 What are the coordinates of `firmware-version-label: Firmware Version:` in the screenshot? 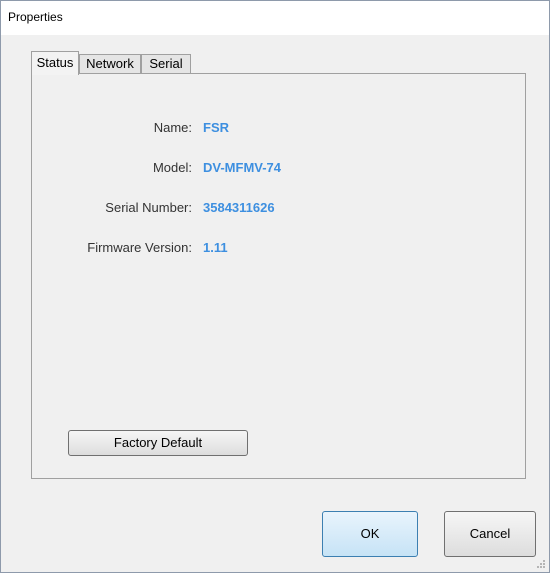 It's located at (139, 247).